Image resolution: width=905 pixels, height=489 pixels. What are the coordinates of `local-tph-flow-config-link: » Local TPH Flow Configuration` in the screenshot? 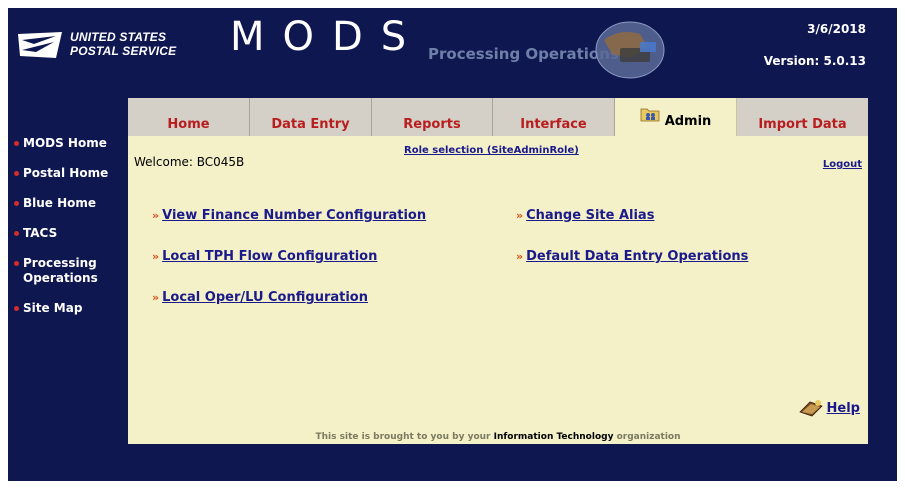 It's located at (264, 256).